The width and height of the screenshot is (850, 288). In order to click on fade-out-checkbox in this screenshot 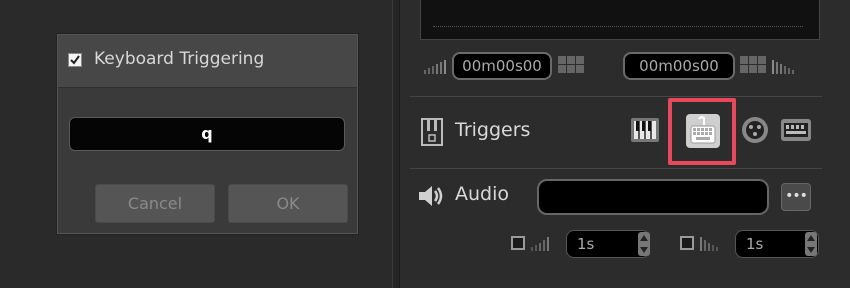, I will do `click(687, 243)`.